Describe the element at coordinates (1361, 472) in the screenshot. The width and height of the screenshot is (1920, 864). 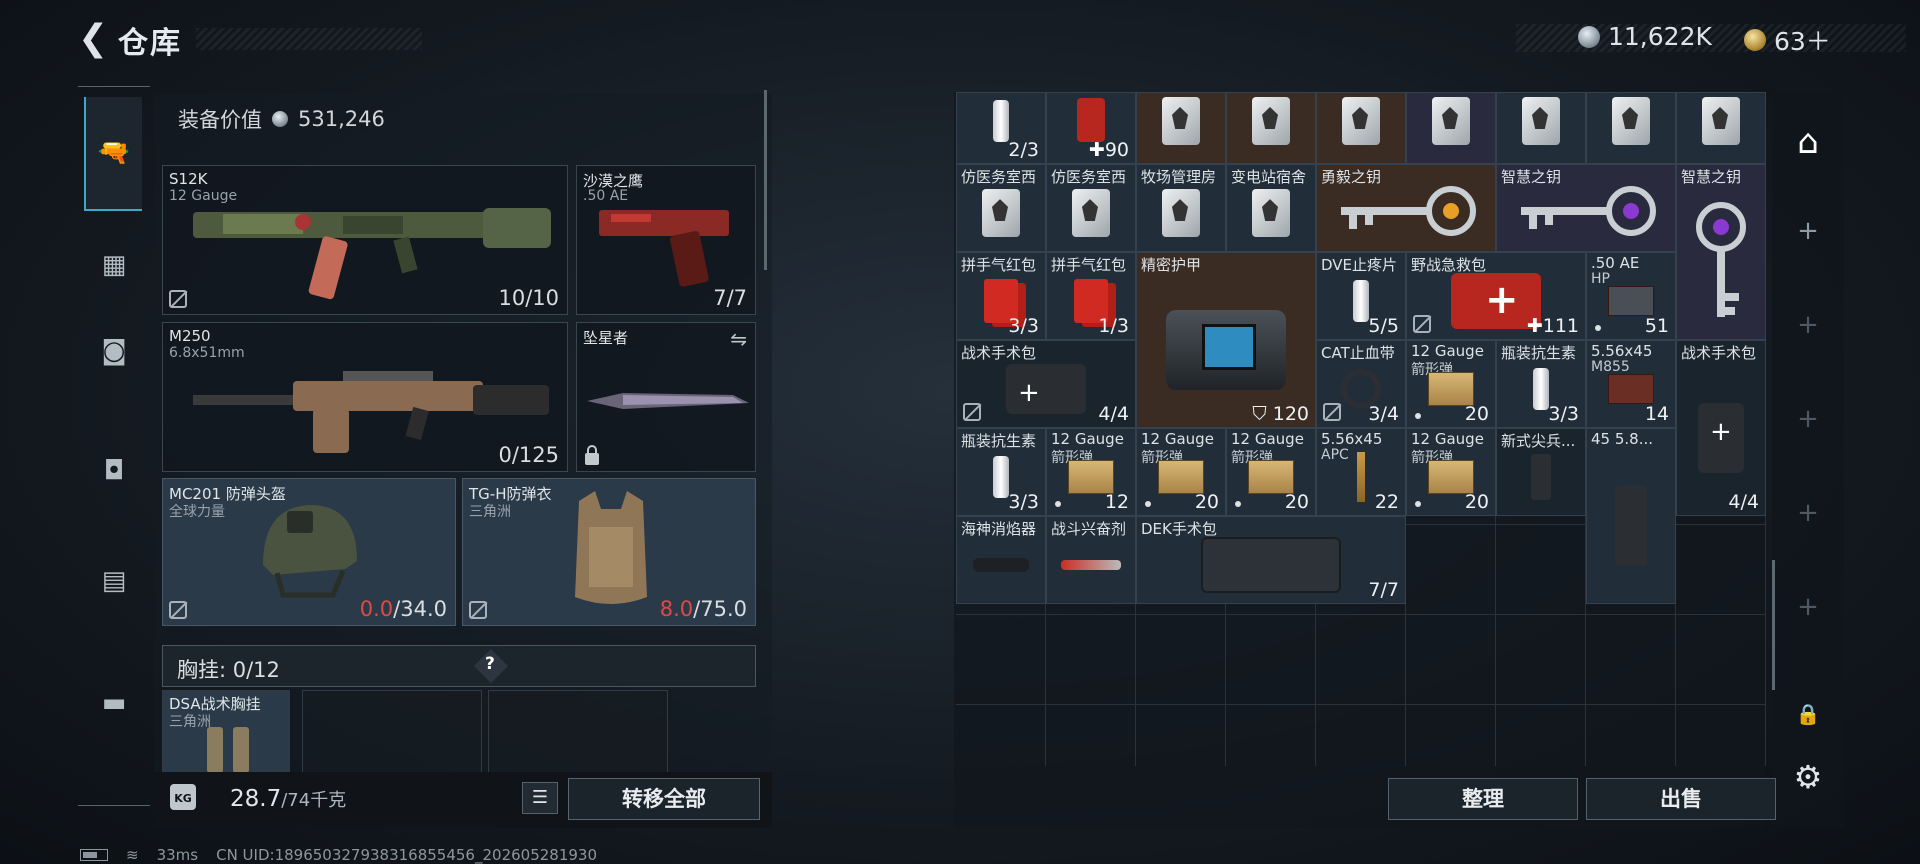
I see `stash-item: 5.56x45 APC 22` at that location.